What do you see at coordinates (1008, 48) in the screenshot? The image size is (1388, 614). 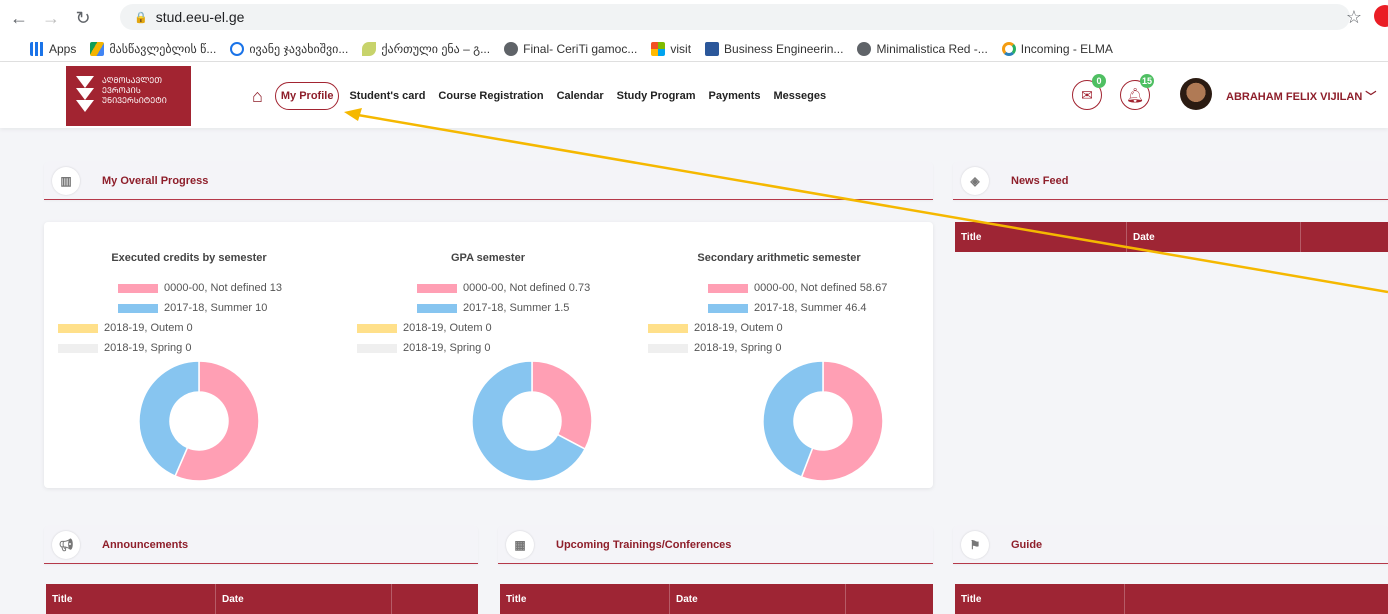 I see `elma-icon` at bounding box center [1008, 48].